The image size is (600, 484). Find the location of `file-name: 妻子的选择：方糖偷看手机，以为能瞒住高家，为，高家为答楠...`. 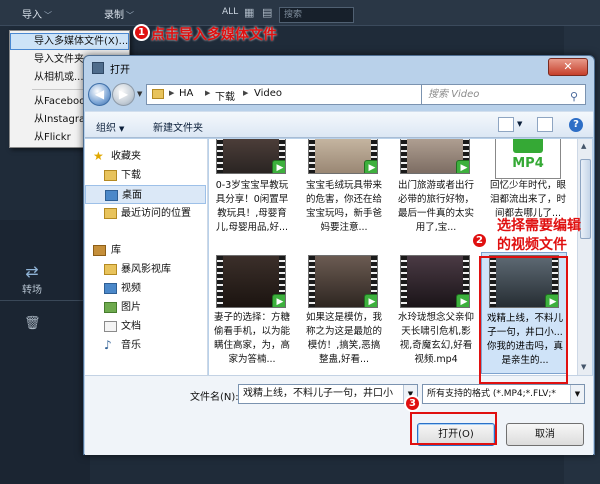

file-name: 妻子的选择：方糖偷看手机，以为能瞒住高家，为，高家为答楠... is located at coordinates (251, 338).